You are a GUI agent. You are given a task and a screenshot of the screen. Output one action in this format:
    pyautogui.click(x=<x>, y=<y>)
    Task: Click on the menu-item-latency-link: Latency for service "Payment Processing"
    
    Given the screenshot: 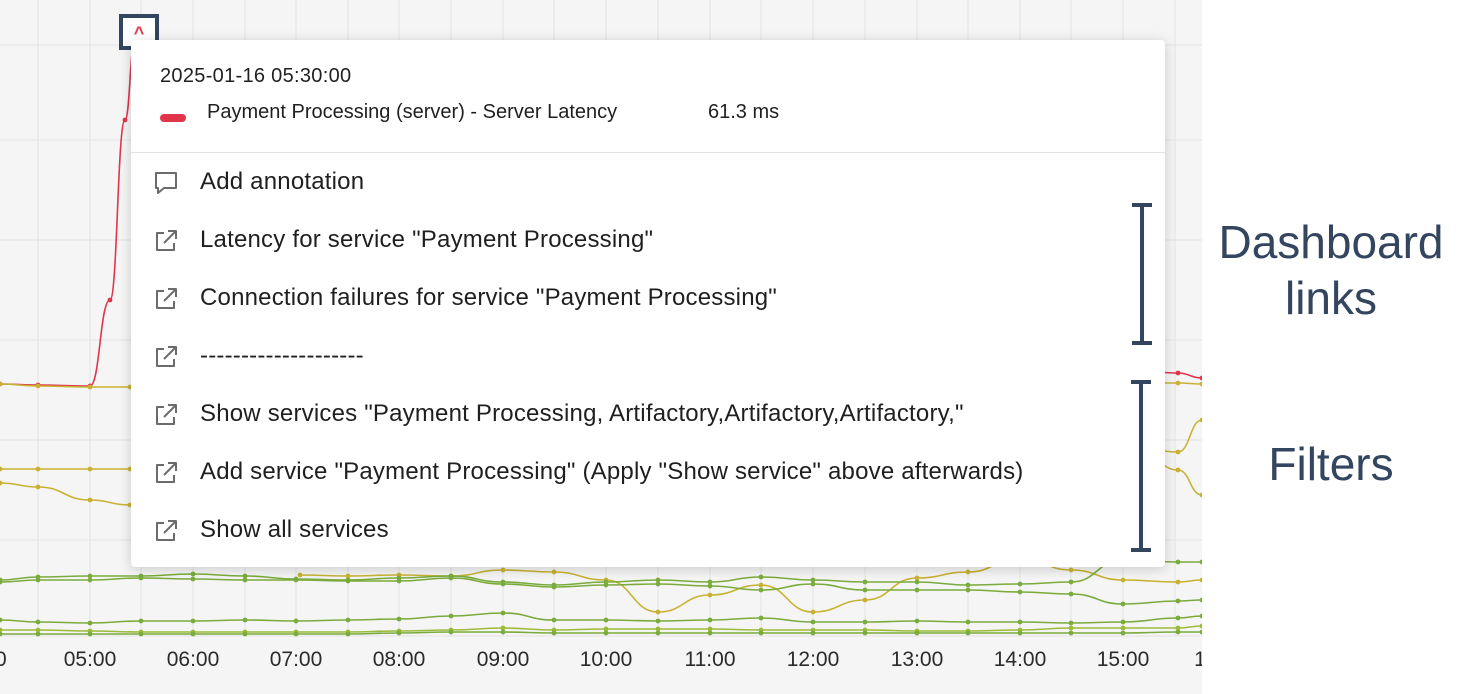 What is the action you would take?
    pyautogui.click(x=648, y=240)
    